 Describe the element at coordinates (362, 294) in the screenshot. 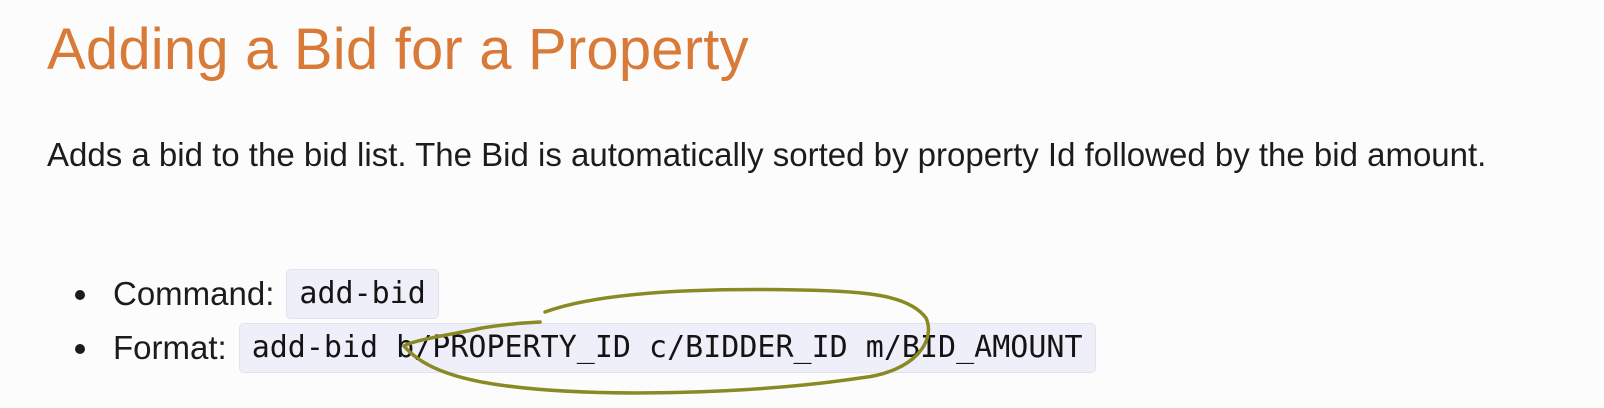

I see `command-code: add-bid` at that location.